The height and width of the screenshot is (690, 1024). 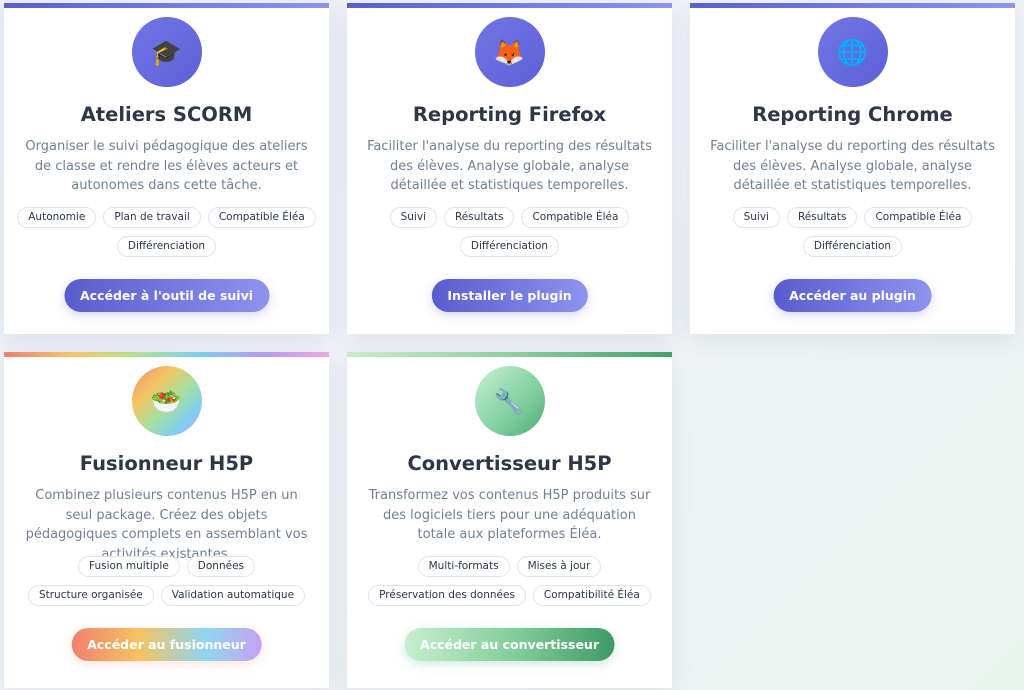 I want to click on icon-glyph: 🎓, so click(x=166, y=52).